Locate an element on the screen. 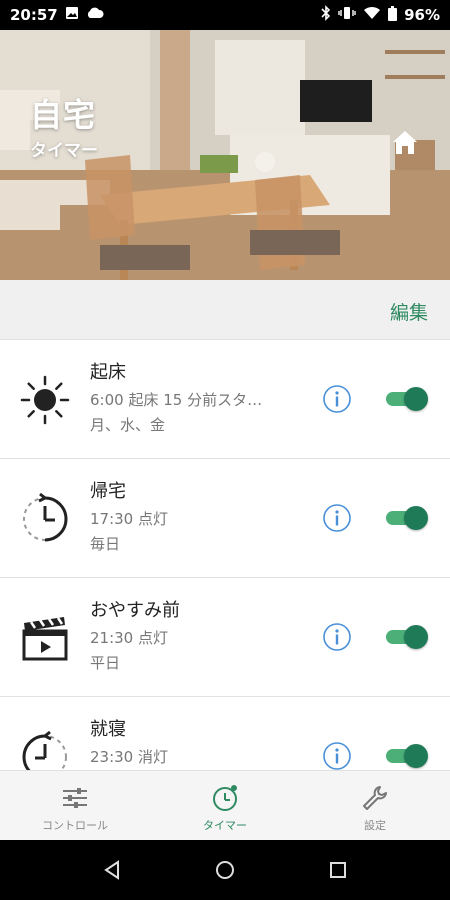 This screenshot has width=450, height=900. nav-label: 設定 is located at coordinates (375, 825).